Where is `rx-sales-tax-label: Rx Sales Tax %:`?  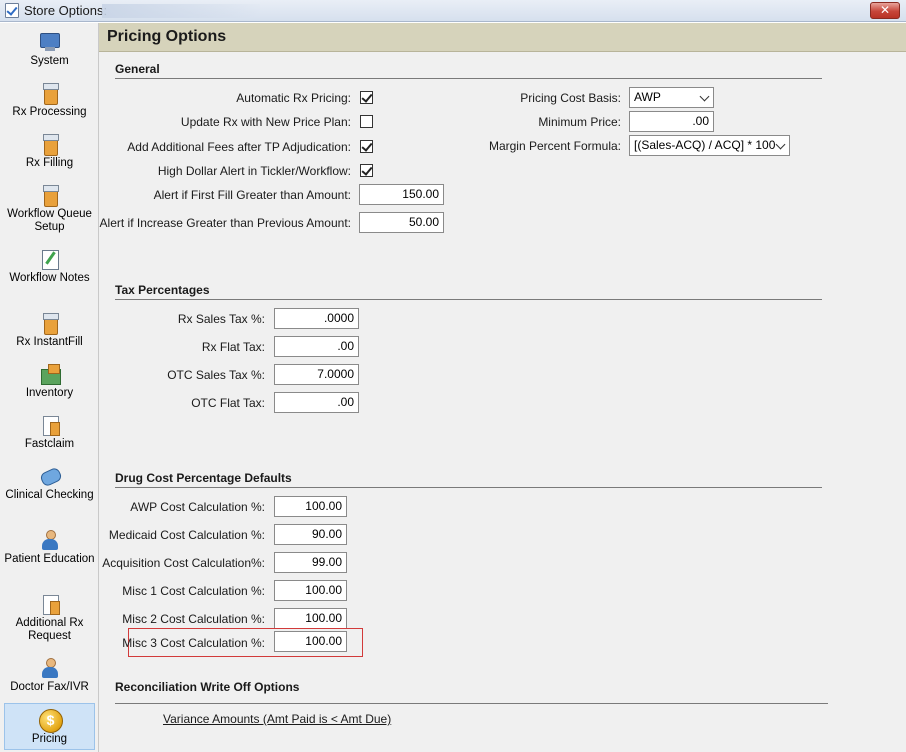
rx-sales-tax-label: Rx Sales Tax %: is located at coordinates (221, 319).